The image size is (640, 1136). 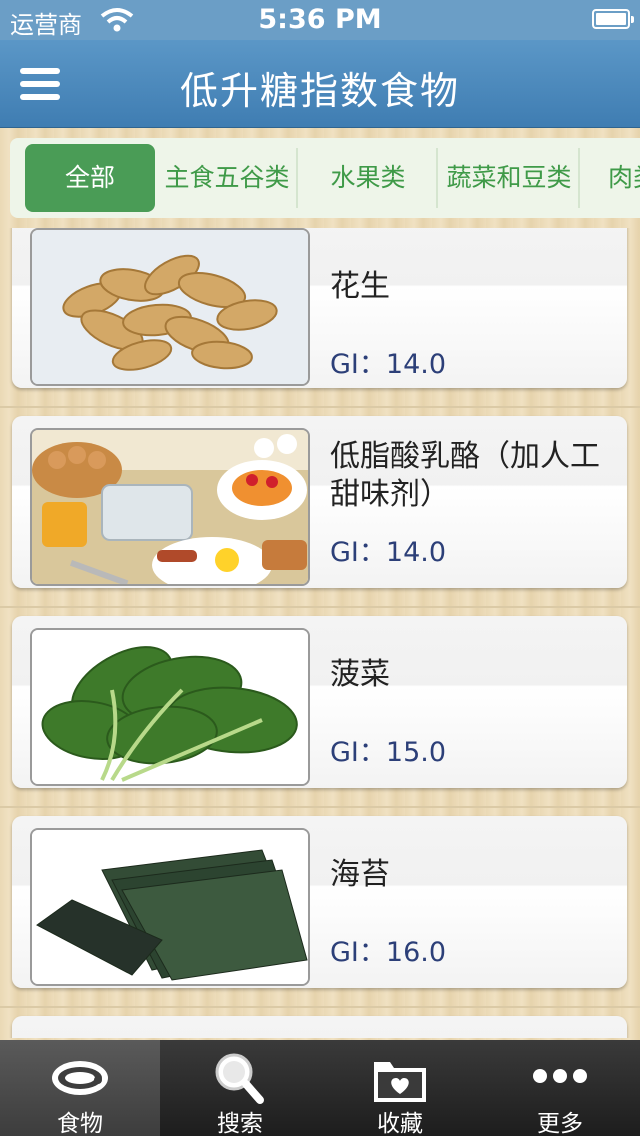 I want to click on tab-favorites: 收藏, so click(x=400, y=1088).